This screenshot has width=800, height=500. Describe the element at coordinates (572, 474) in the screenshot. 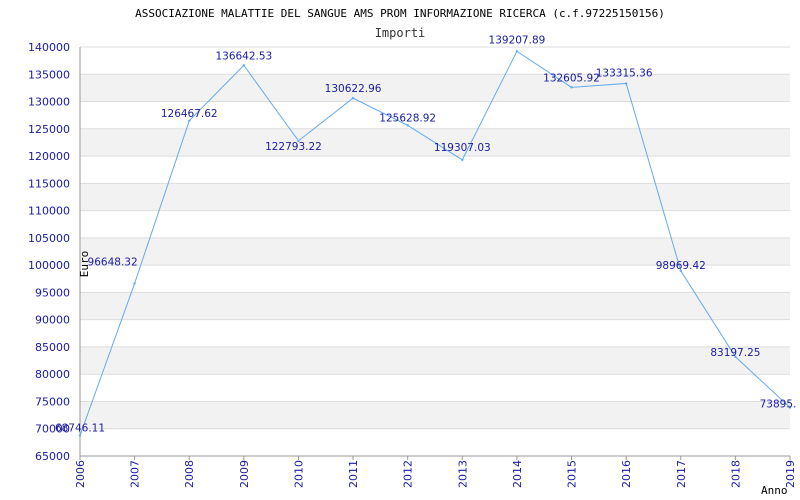

I see `x-tick-label: 2015` at that location.